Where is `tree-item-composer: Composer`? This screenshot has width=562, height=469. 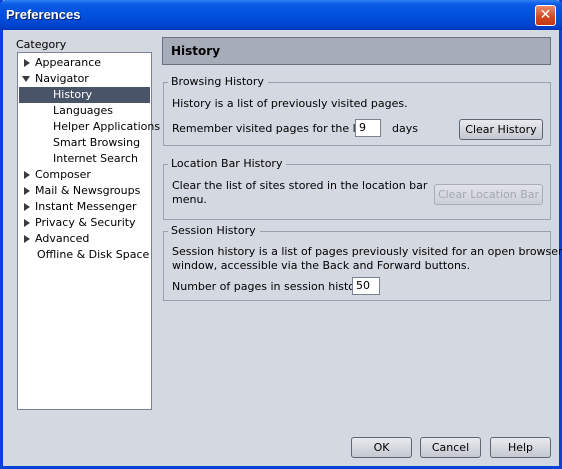
tree-item-composer: Composer is located at coordinates (84, 175).